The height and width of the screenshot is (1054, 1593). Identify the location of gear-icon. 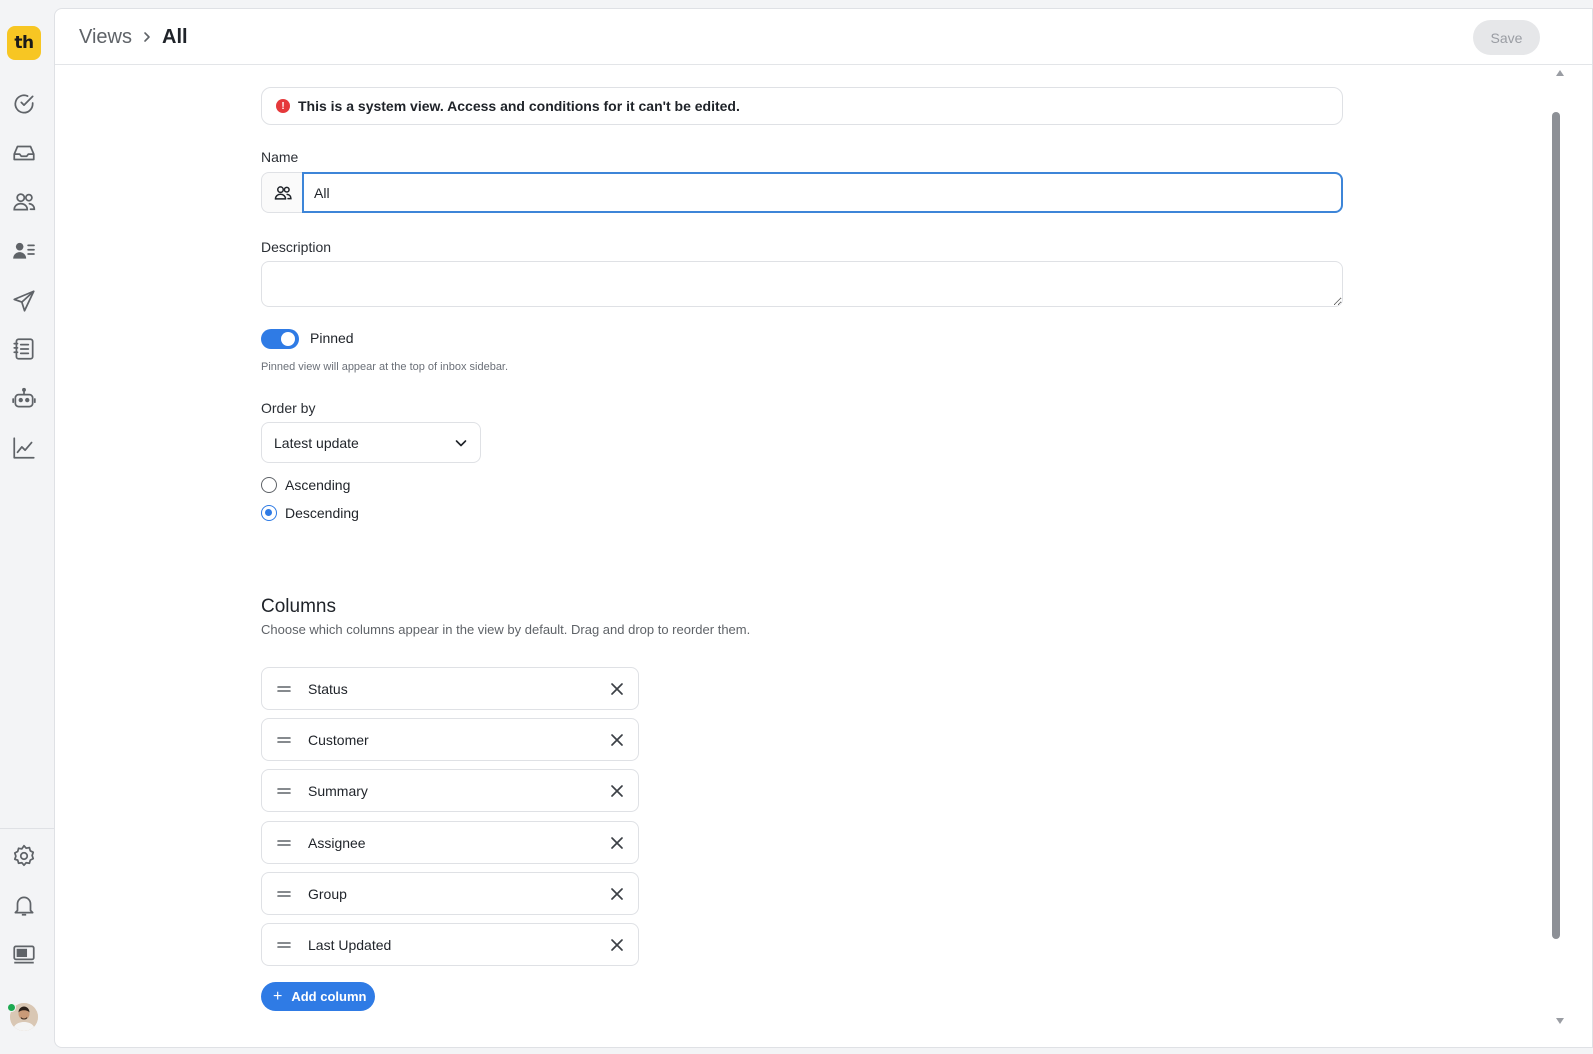
(24, 856).